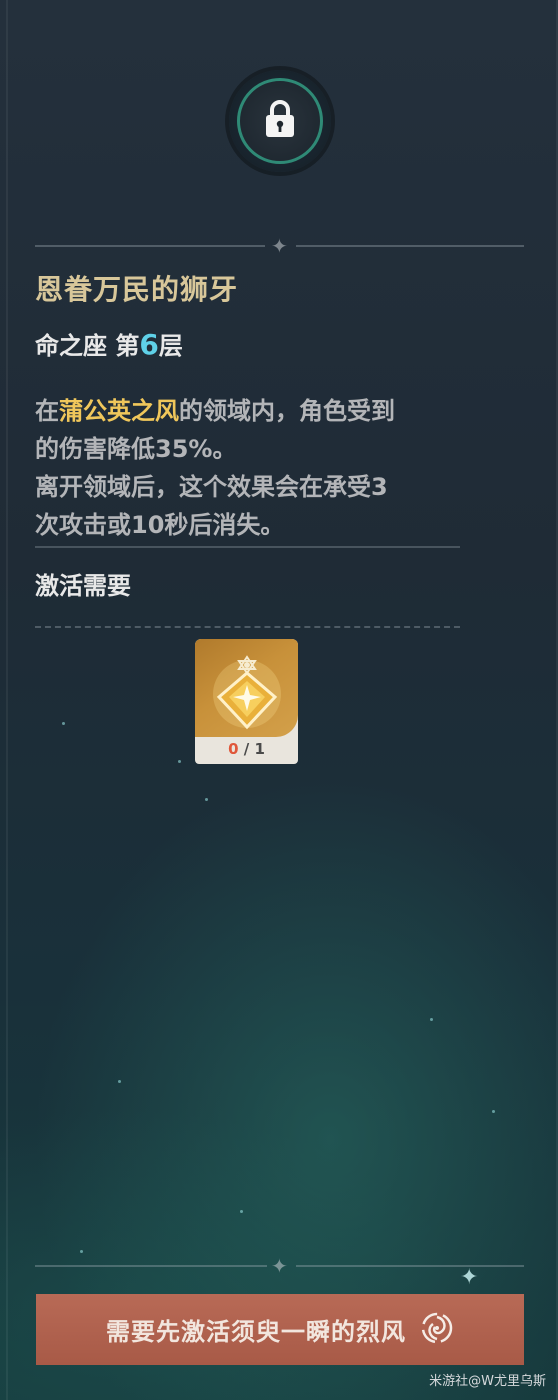  What do you see at coordinates (469, 1277) in the screenshot?
I see `glint-icon: ✦` at bounding box center [469, 1277].